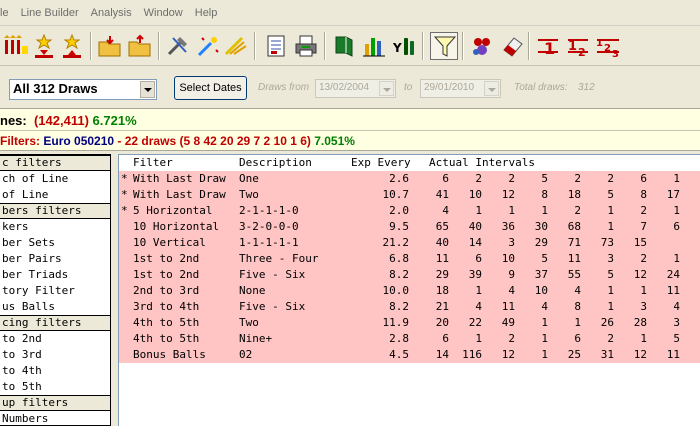 This screenshot has height=426, width=700. I want to click on printer-icon, so click(306, 46).